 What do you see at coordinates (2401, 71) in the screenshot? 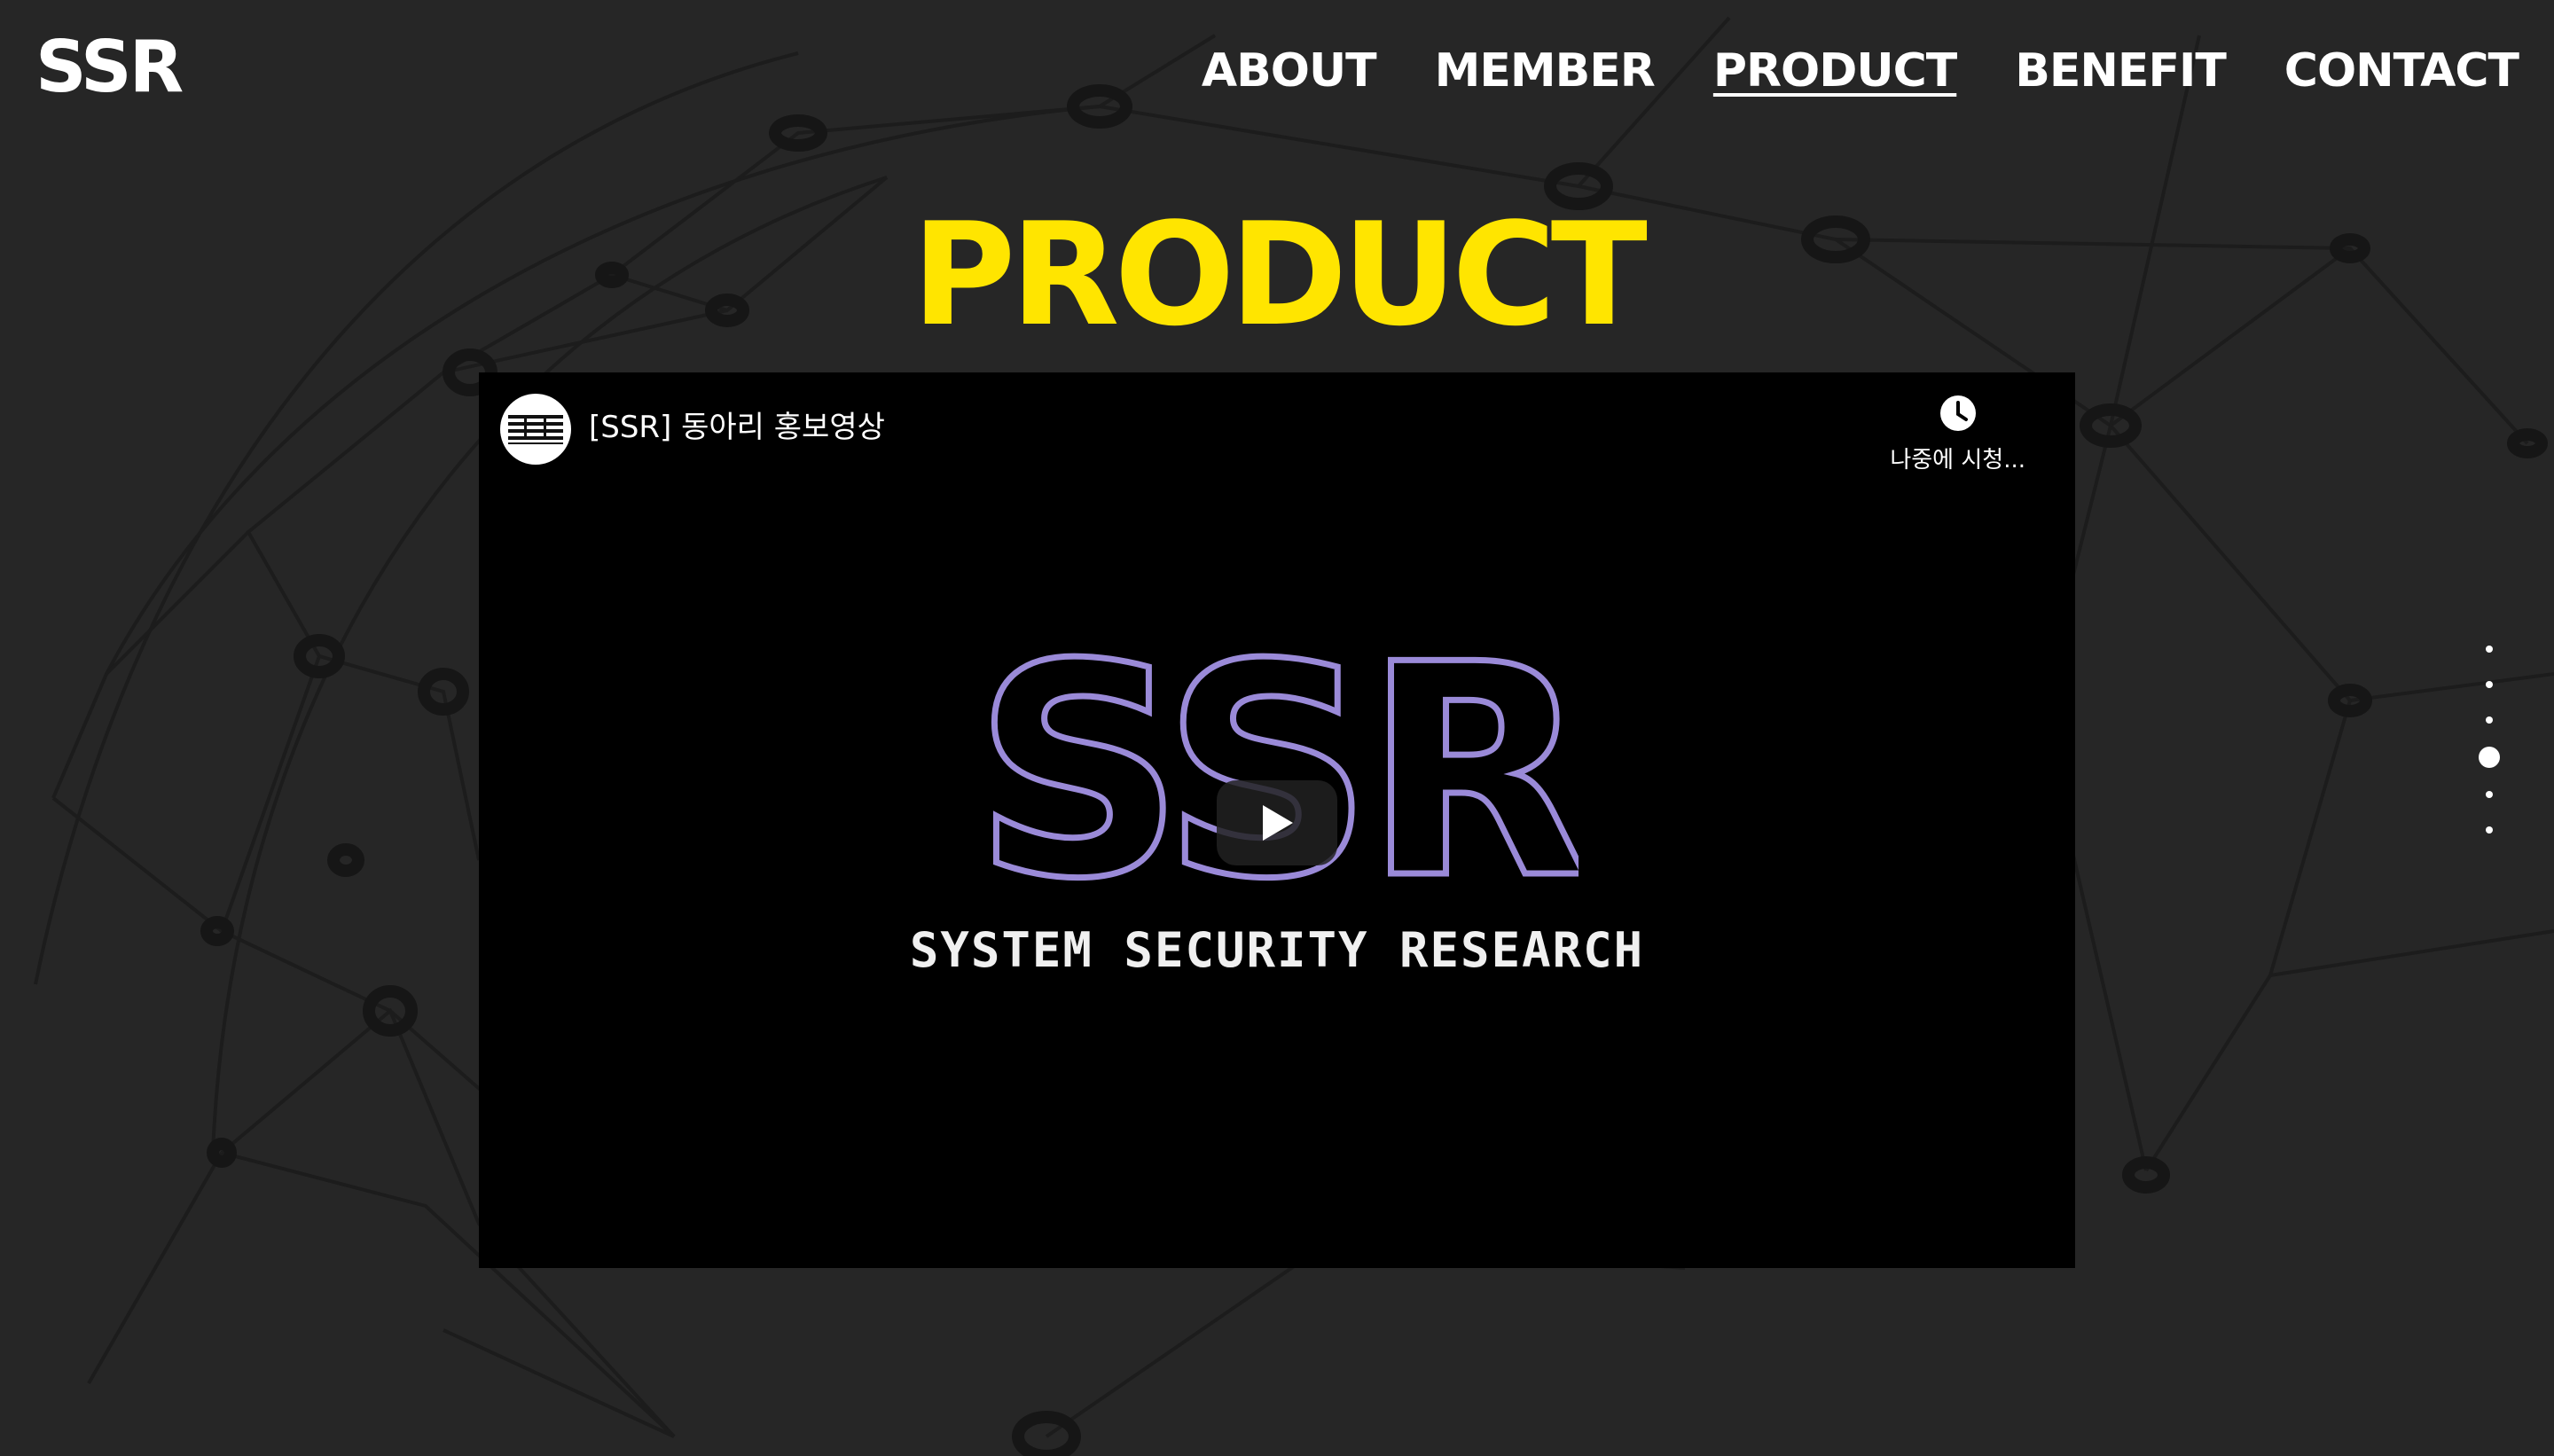
I see `nav-contact: CONTACT` at bounding box center [2401, 71].